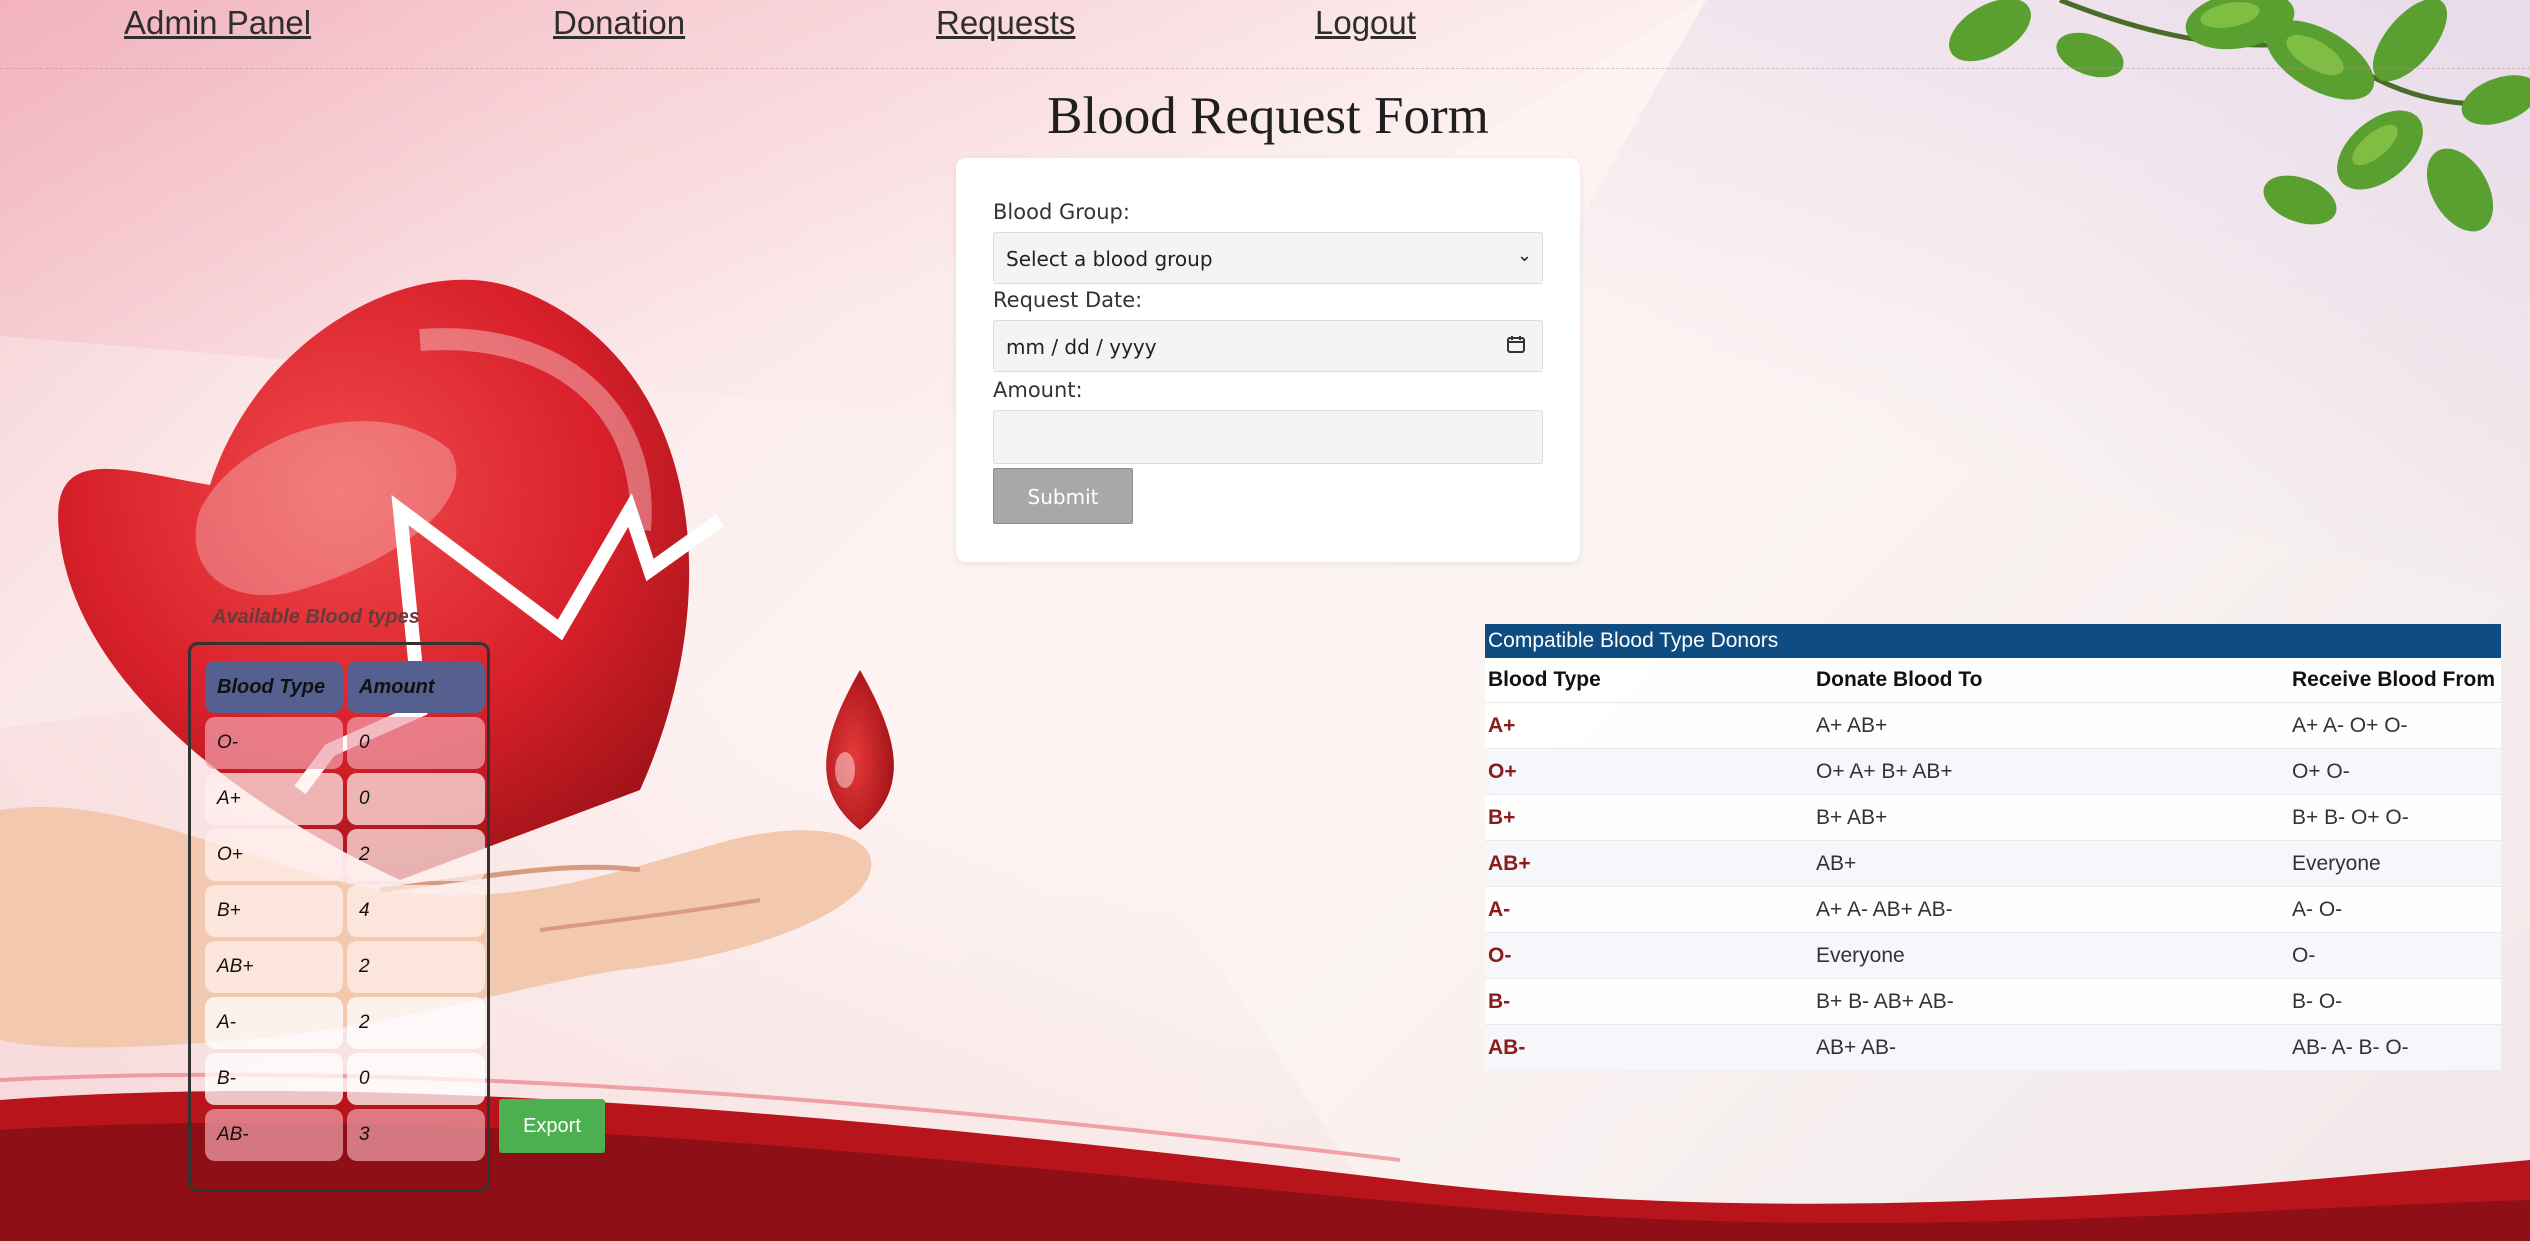  What do you see at coordinates (1081, 347) in the screenshot?
I see `request-date-placeholder: mm / dd / yyyy` at bounding box center [1081, 347].